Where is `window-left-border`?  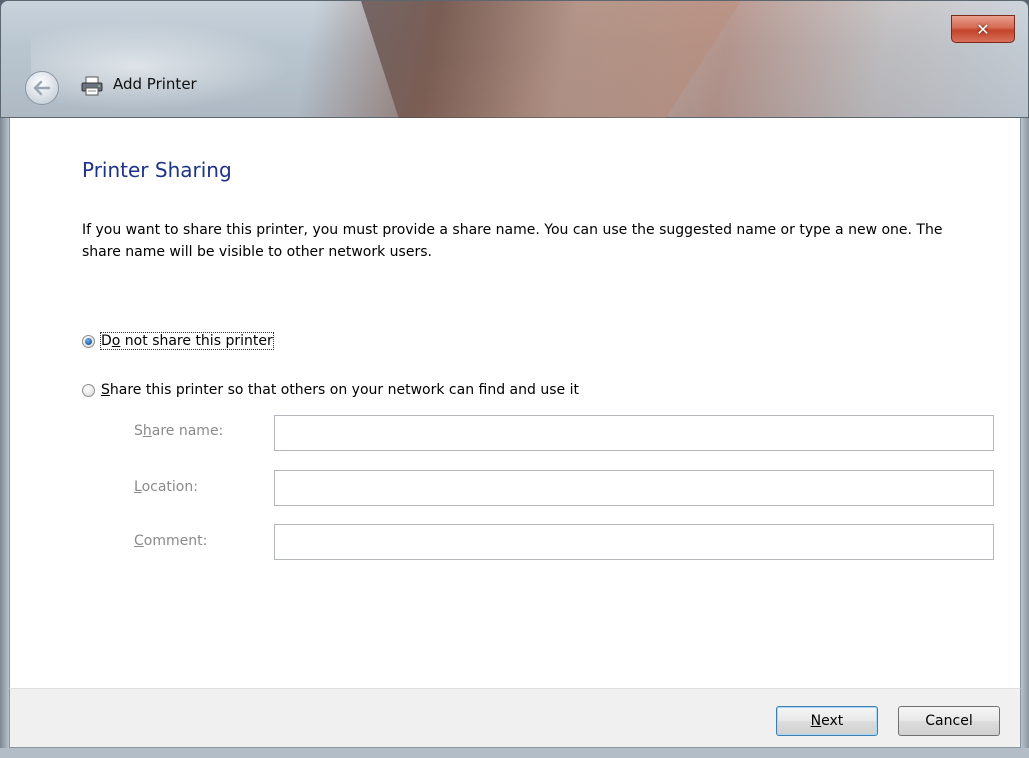
window-left-border is located at coordinates (4, 438).